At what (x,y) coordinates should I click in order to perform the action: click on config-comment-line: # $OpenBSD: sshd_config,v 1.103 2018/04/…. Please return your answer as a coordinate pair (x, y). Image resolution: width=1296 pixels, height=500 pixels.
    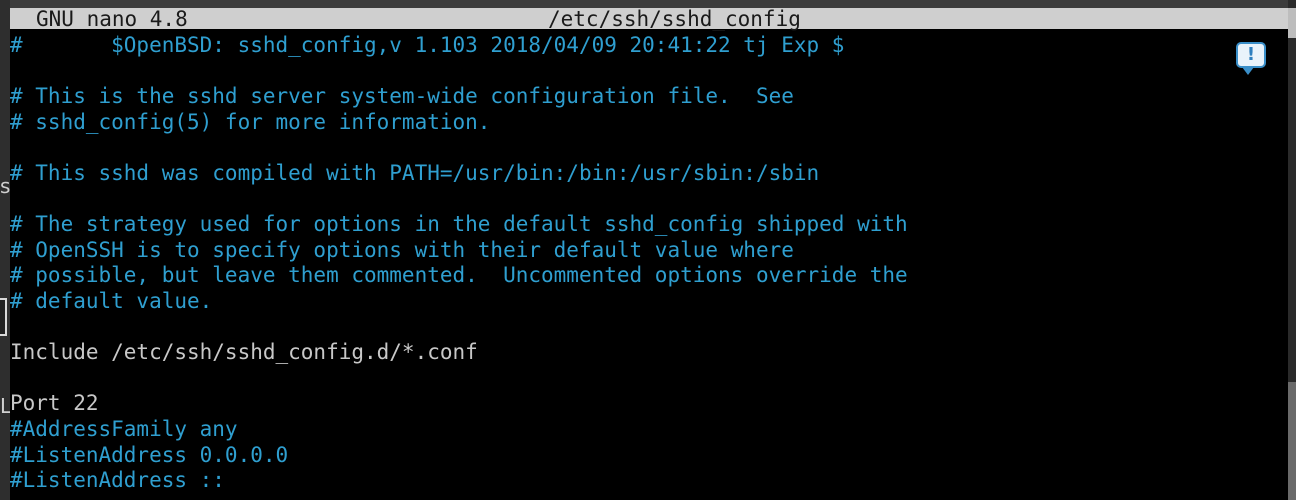
    Looking at the image, I should click on (649, 46).